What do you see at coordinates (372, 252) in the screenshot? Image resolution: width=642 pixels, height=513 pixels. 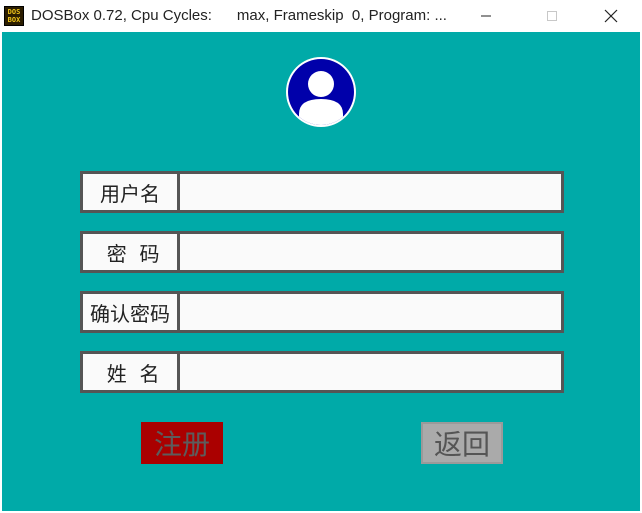 I see `password-input` at bounding box center [372, 252].